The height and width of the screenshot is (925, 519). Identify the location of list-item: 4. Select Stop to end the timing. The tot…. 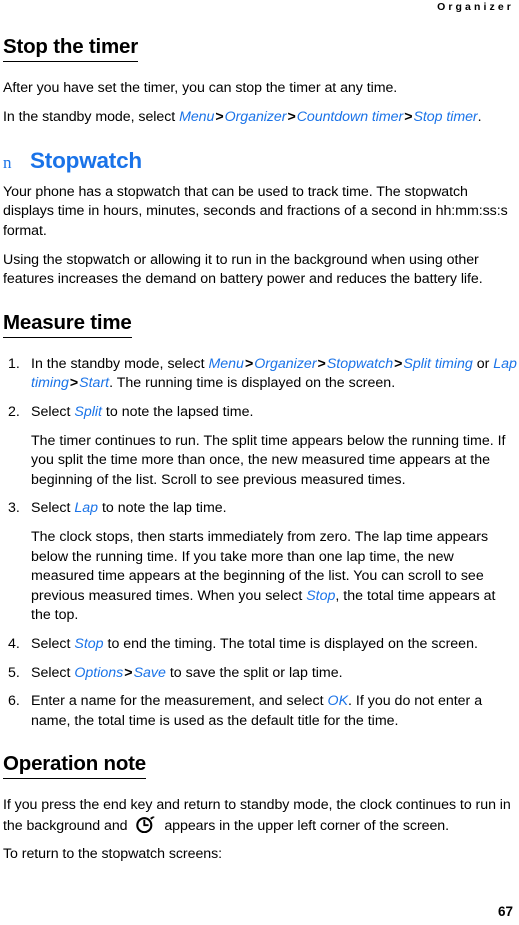
(260, 645).